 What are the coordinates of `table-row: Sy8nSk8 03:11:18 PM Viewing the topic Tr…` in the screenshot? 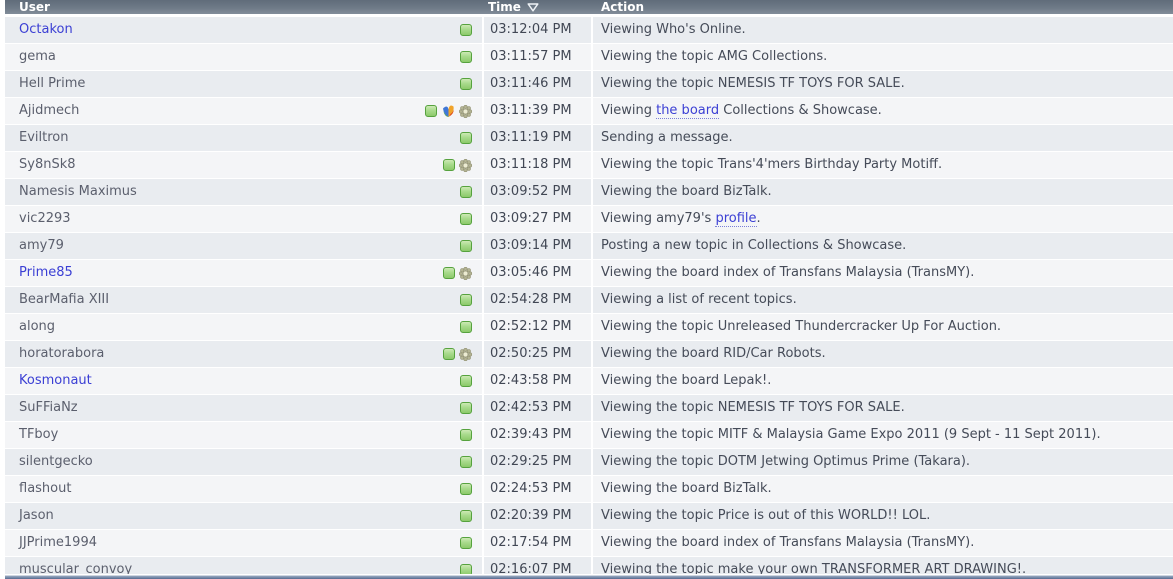 It's located at (589, 165).